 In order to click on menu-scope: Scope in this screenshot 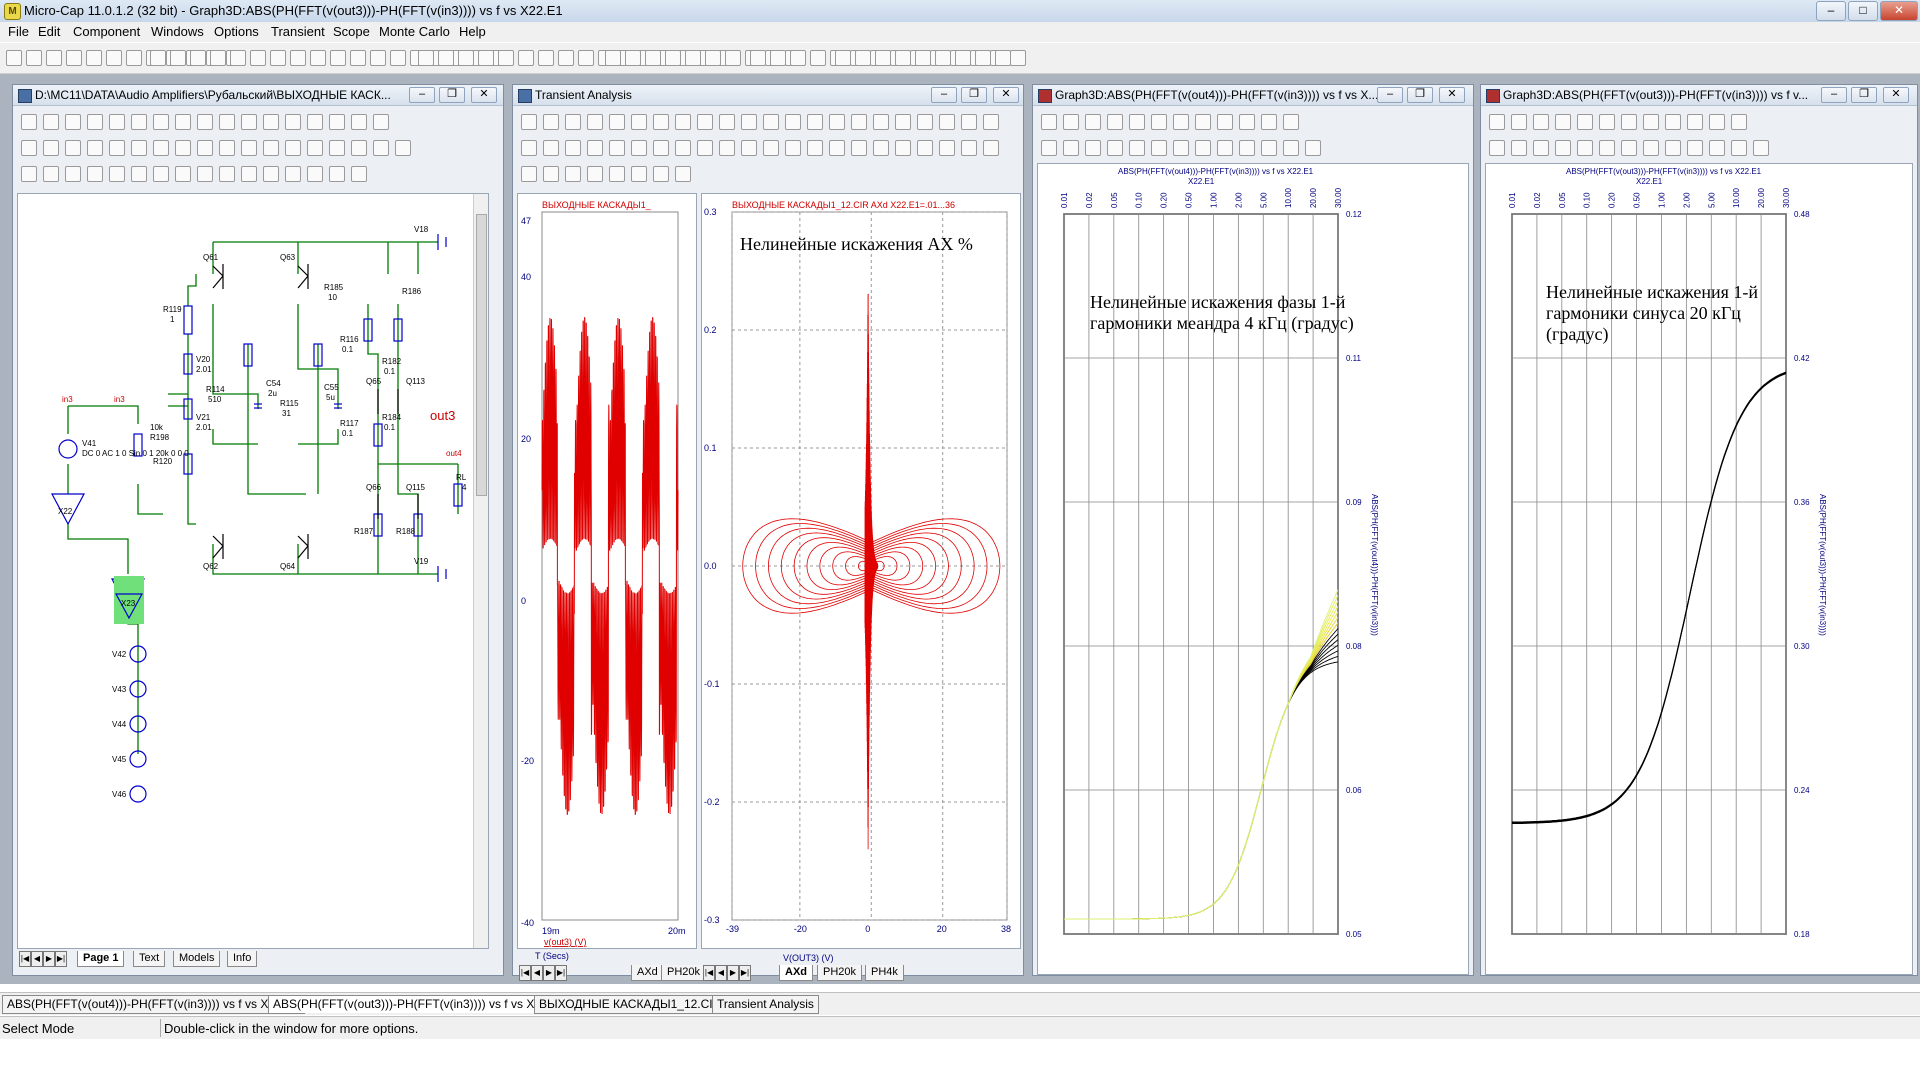, I will do `click(351, 31)`.